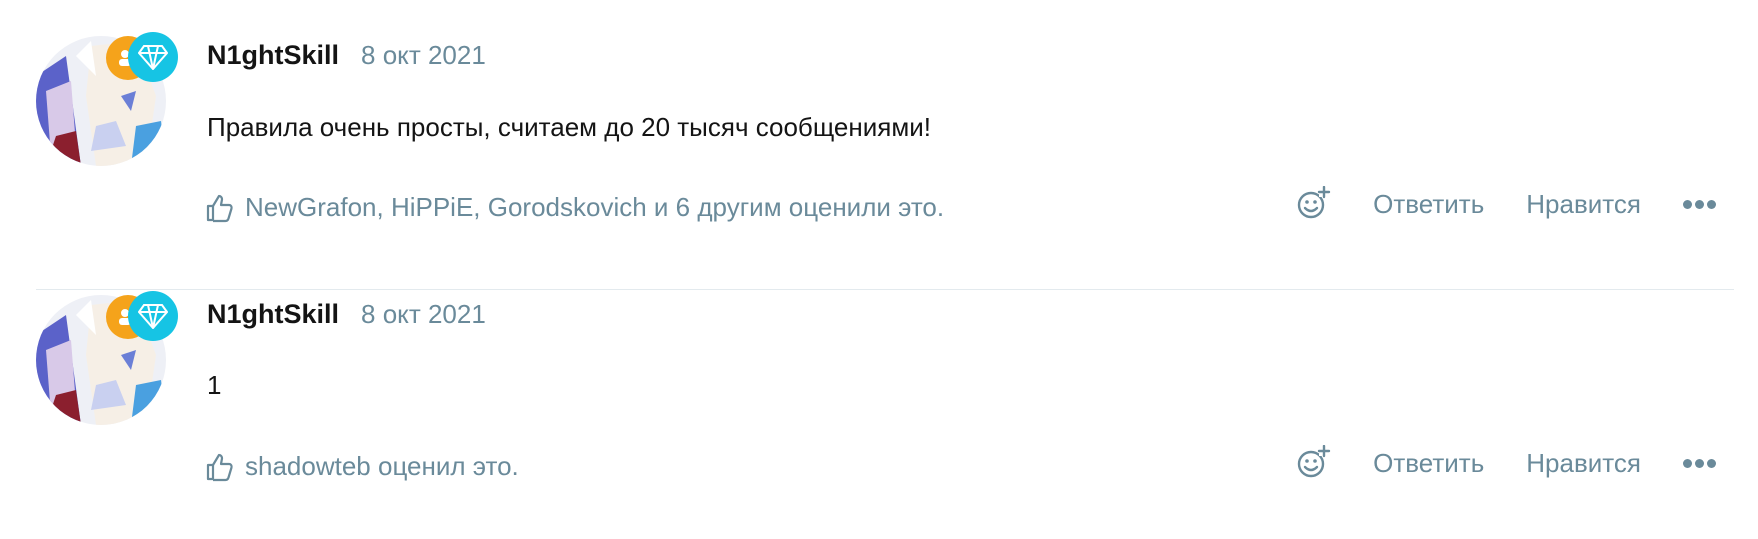 This screenshot has width=1758, height=539. I want to click on reactions-text: shadowteb оценил это., so click(382, 466).